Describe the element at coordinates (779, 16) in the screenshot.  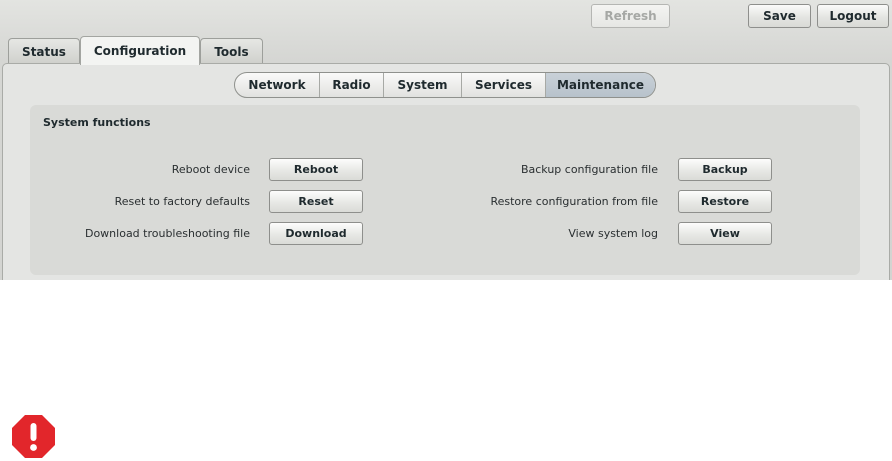
I see `save-button: Save` at that location.